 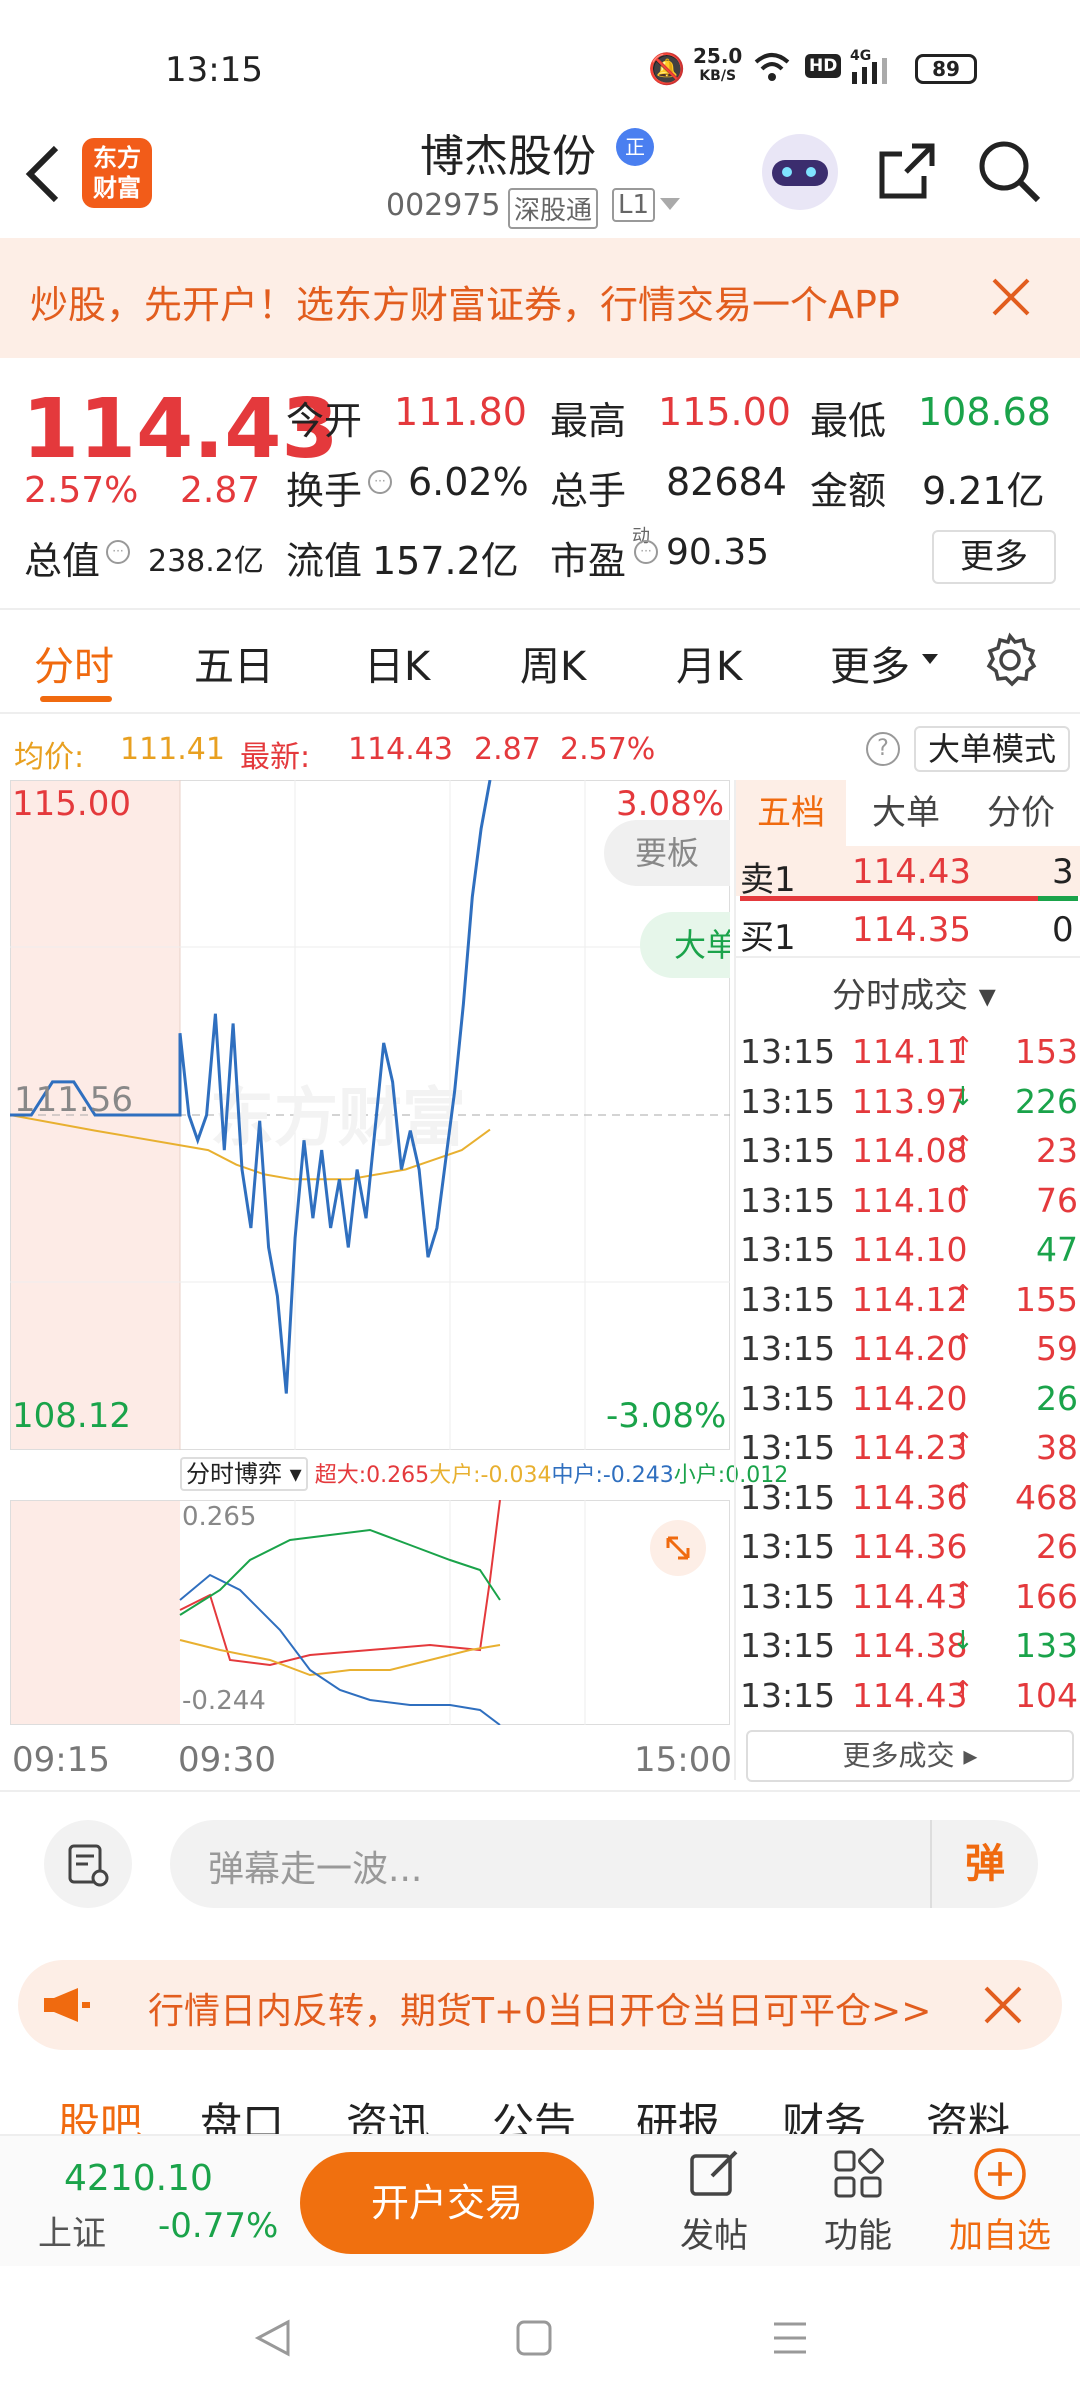 What do you see at coordinates (324, 421) in the screenshot?
I see `open-label: 今开` at bounding box center [324, 421].